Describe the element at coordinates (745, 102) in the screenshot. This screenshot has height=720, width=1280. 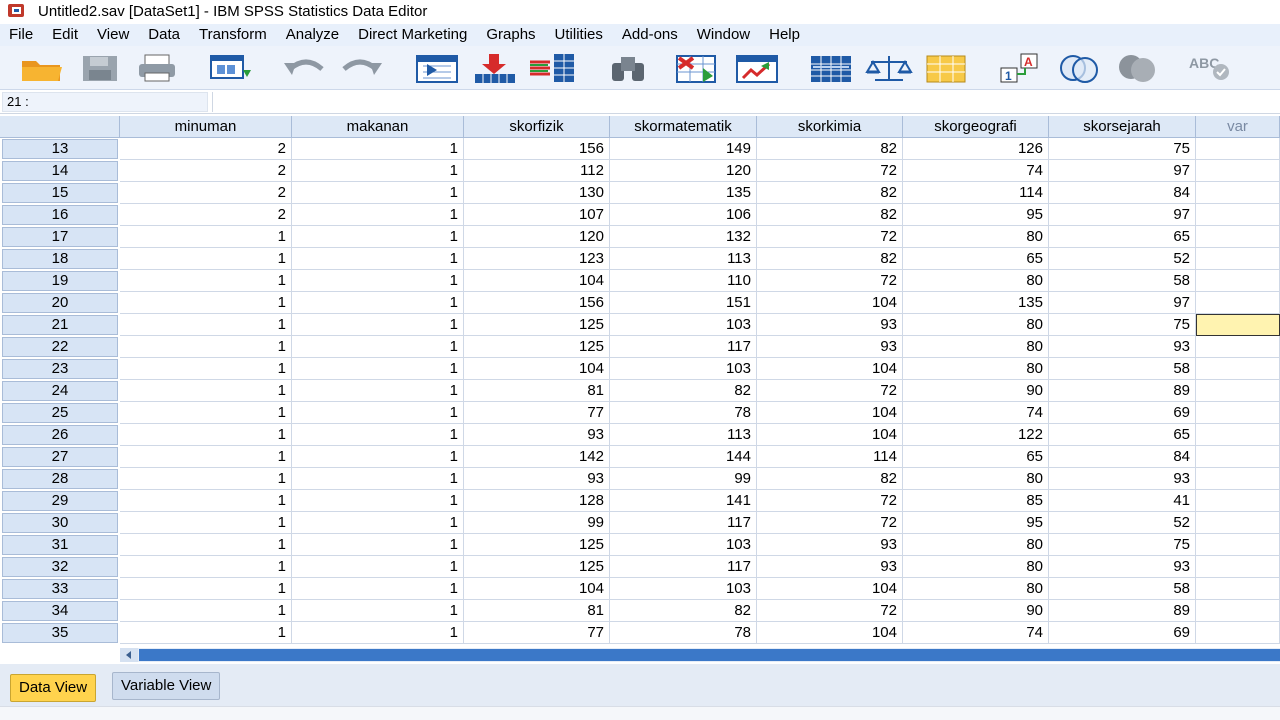
I see `cell-value-editor` at that location.